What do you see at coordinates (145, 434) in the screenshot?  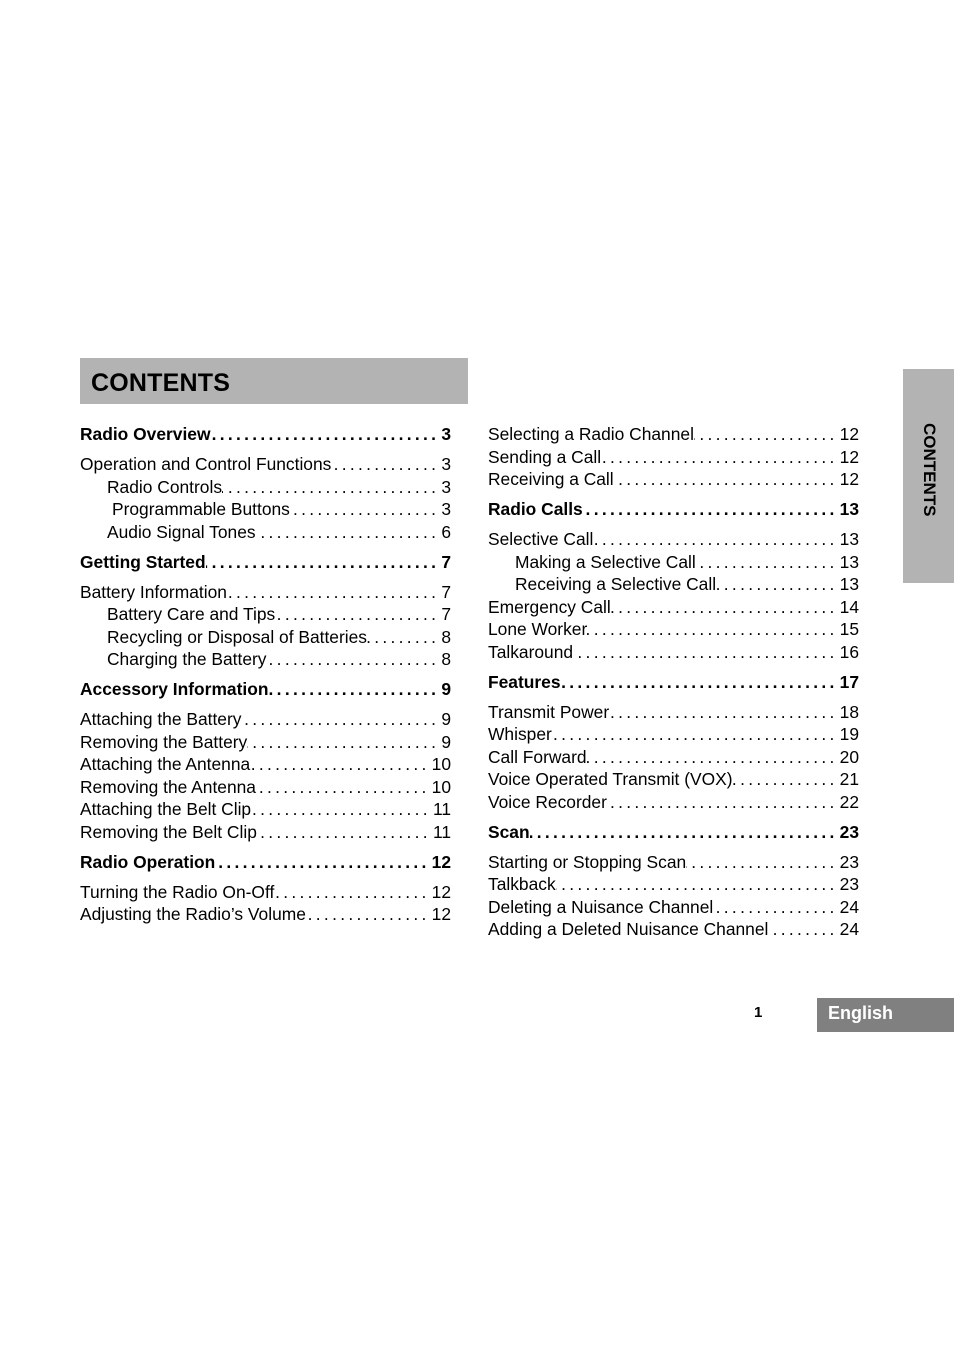 I see `toc-entry-title: Radio Overview` at bounding box center [145, 434].